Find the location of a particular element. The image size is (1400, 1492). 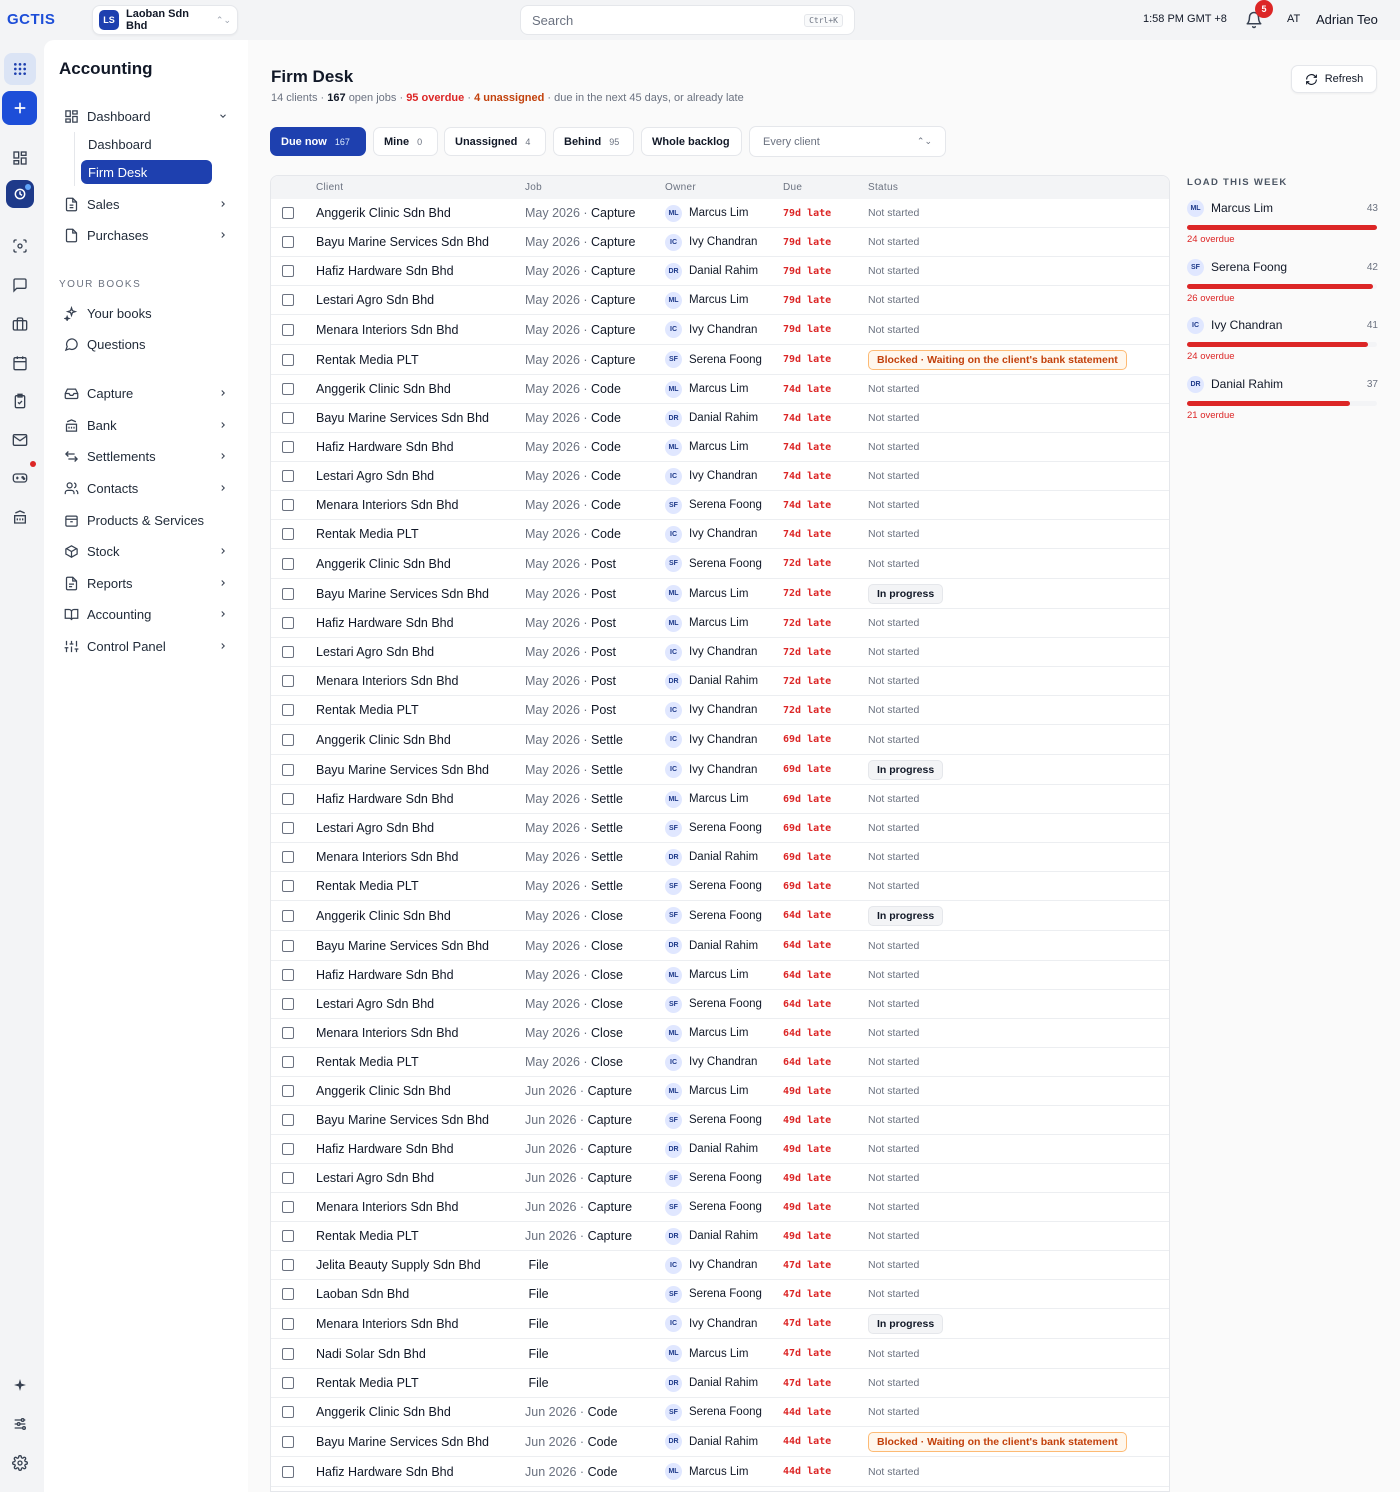

load-item: SF Serena Foong 42 26 overdue is located at coordinates (1282, 282).